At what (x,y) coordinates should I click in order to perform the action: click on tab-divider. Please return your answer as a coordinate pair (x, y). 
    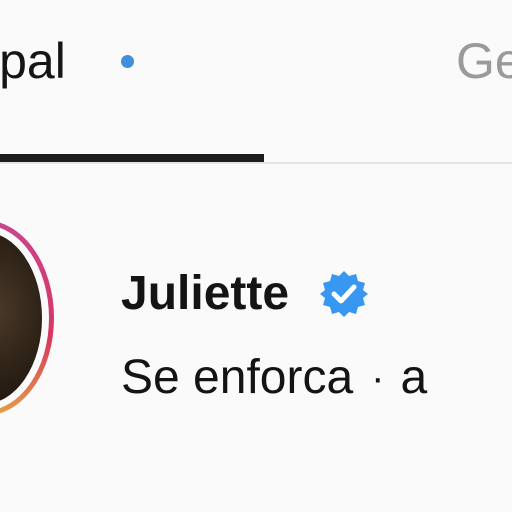
    Looking at the image, I should click on (256, 163).